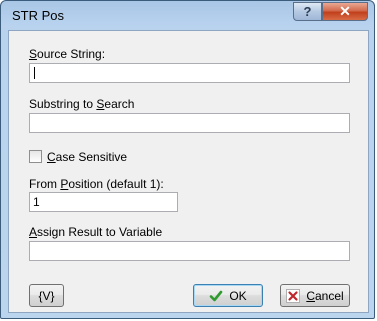 The image size is (377, 321). I want to click on case-sensitive-label: Case Sensitive, so click(87, 157).